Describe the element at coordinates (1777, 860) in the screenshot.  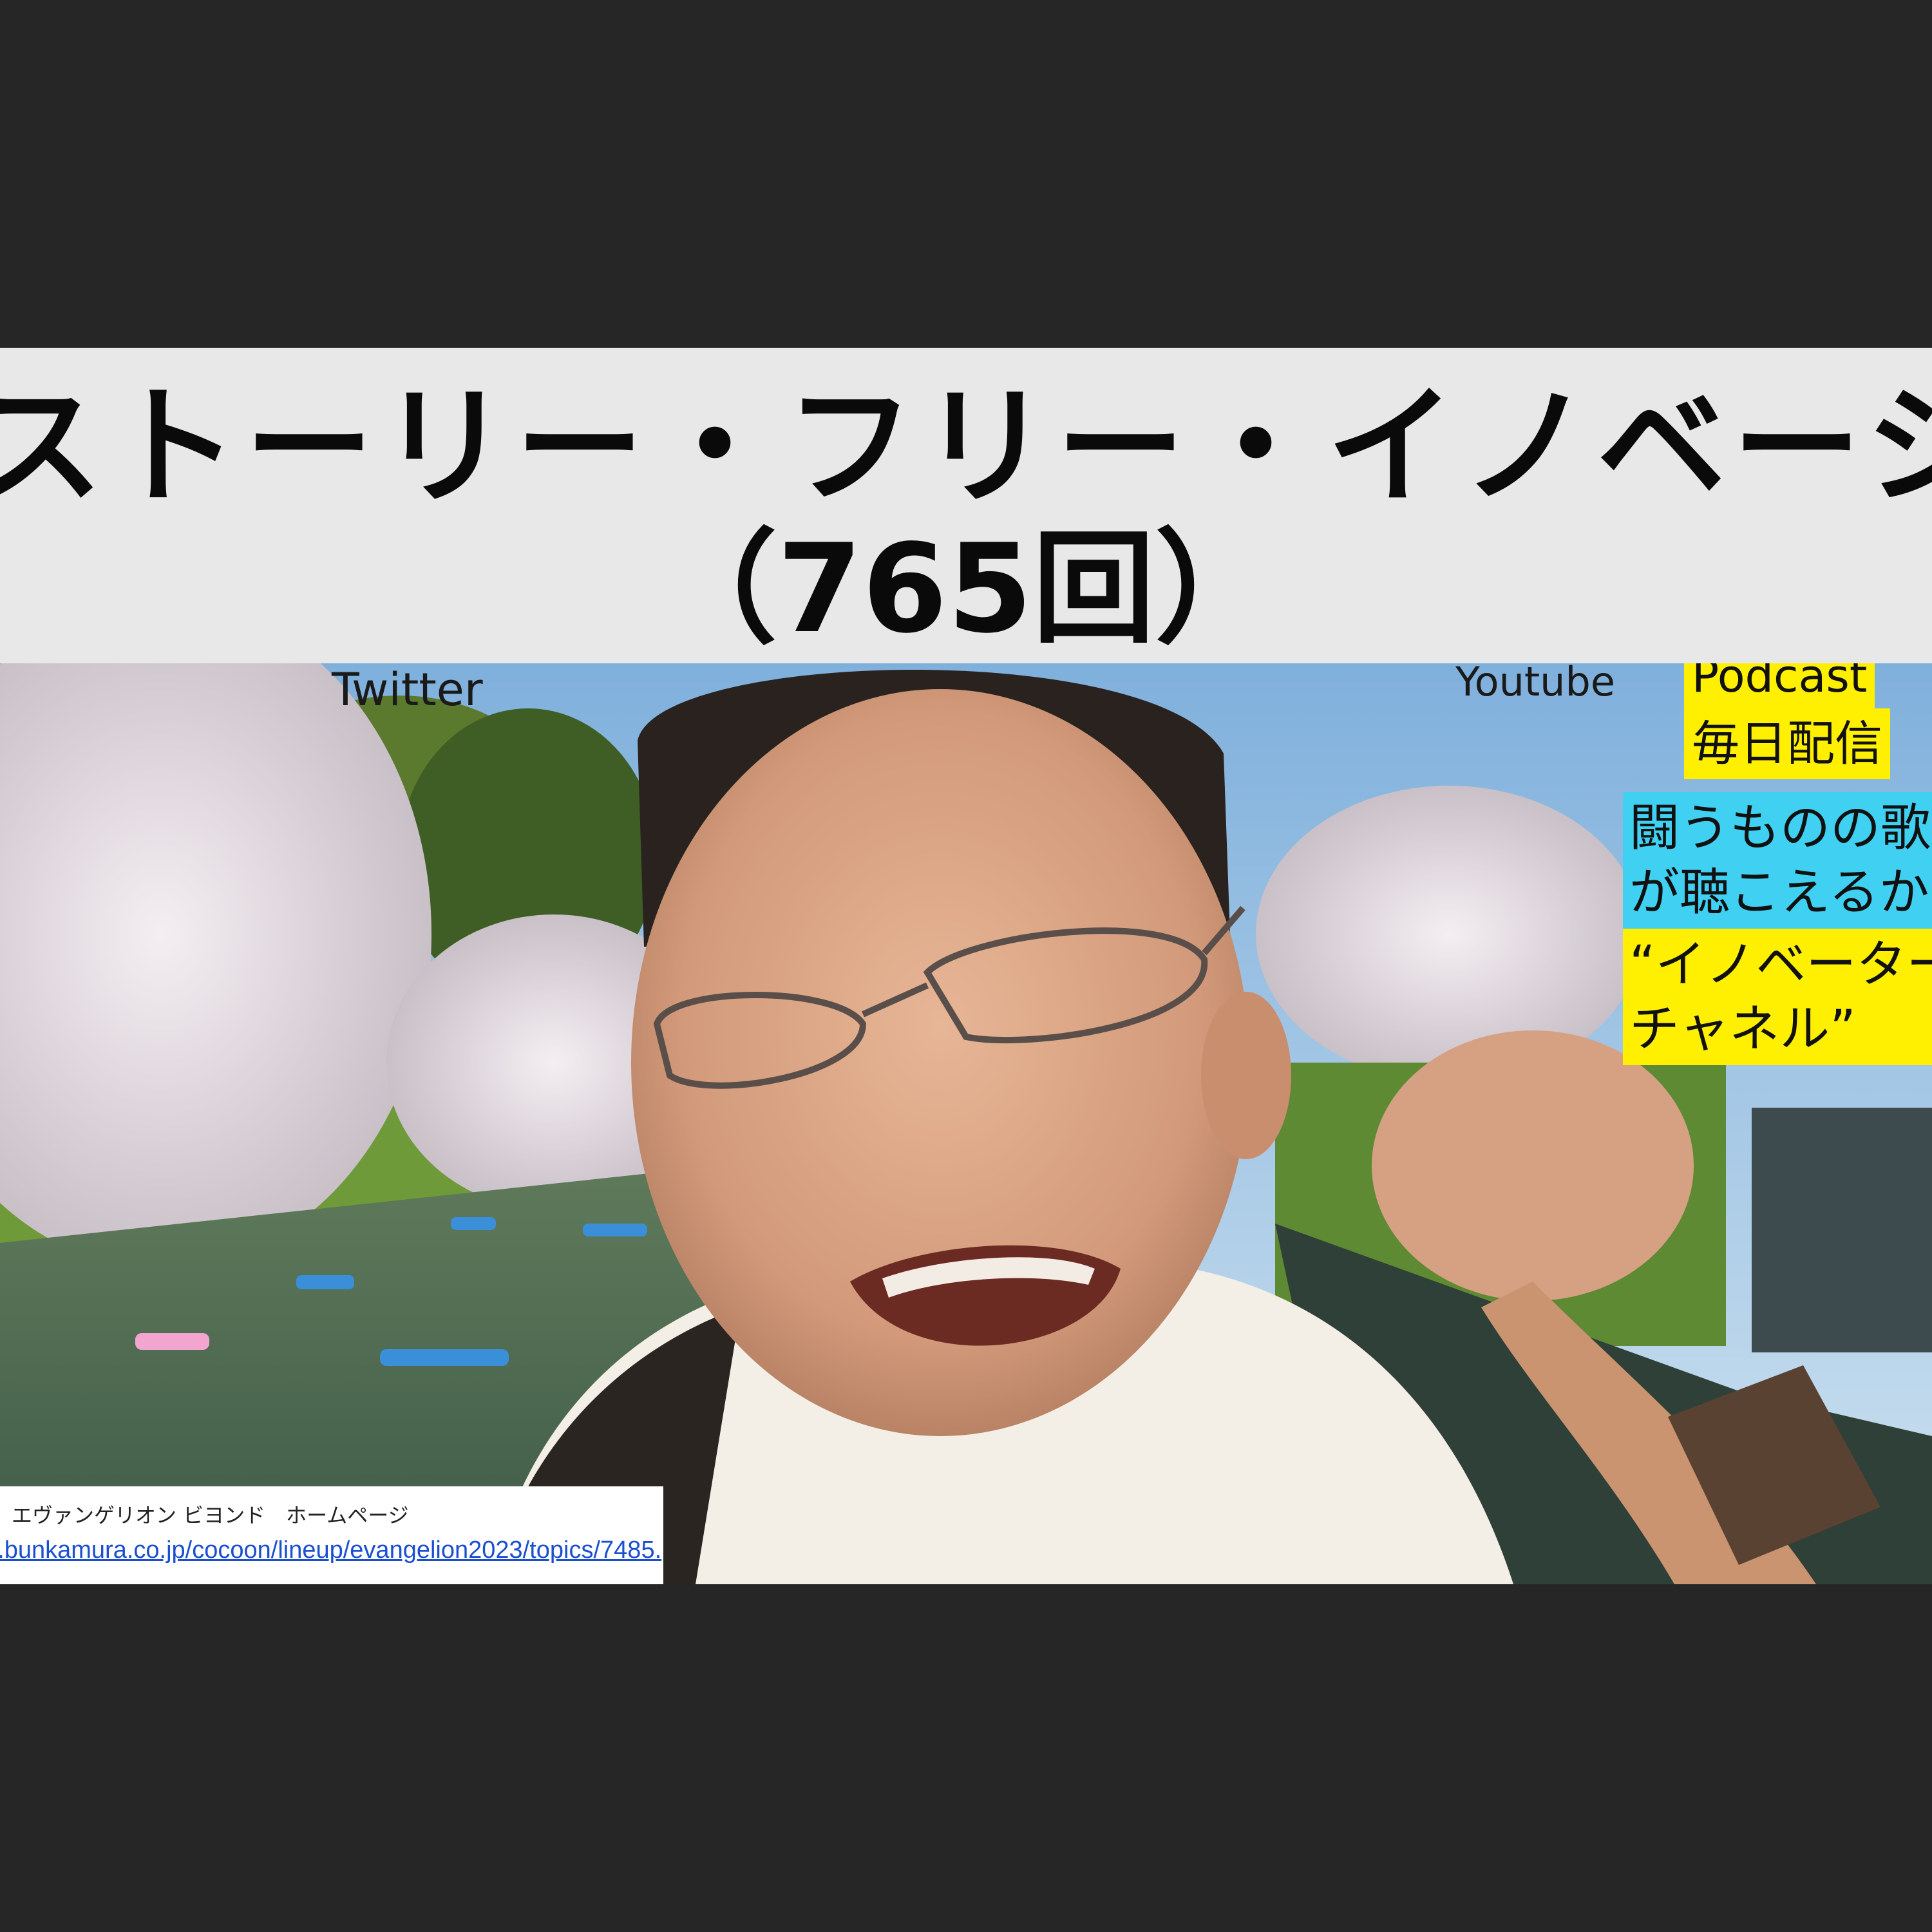
I see `song-overlay: 闘うものの歌 が聴こえるか` at that location.